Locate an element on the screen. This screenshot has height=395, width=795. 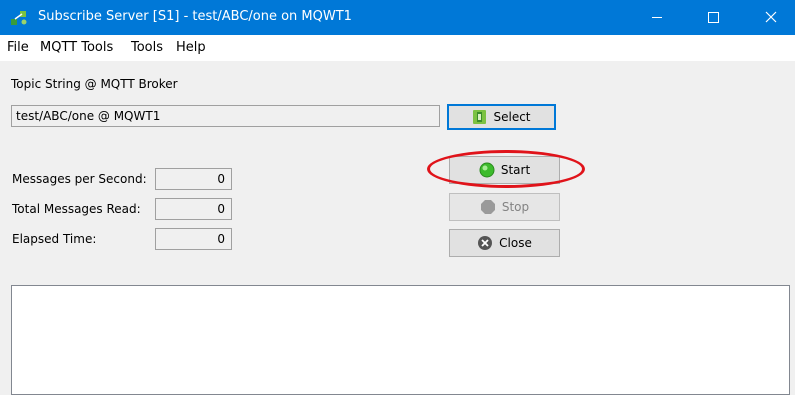
close-icon is located at coordinates (771, 17).